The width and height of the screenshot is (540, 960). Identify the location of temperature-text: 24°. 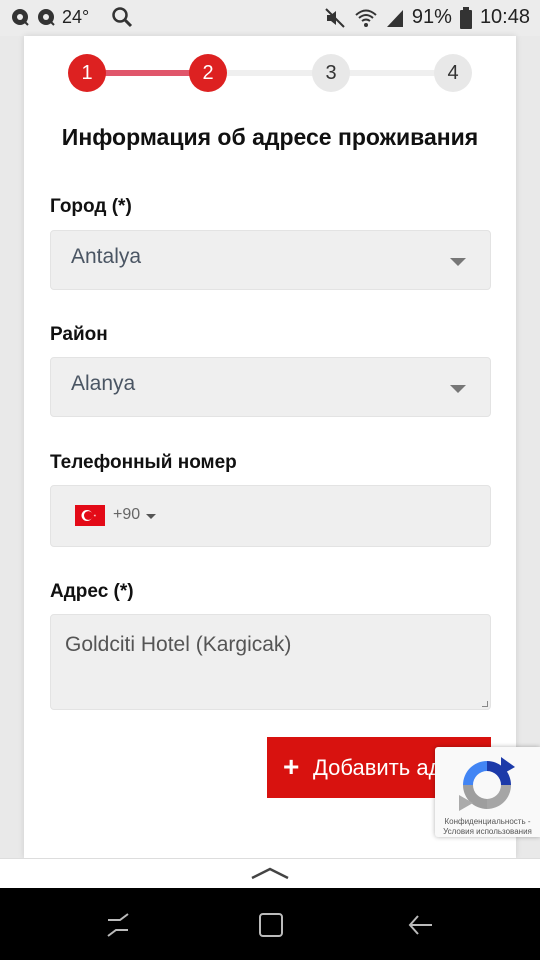
(76, 16).